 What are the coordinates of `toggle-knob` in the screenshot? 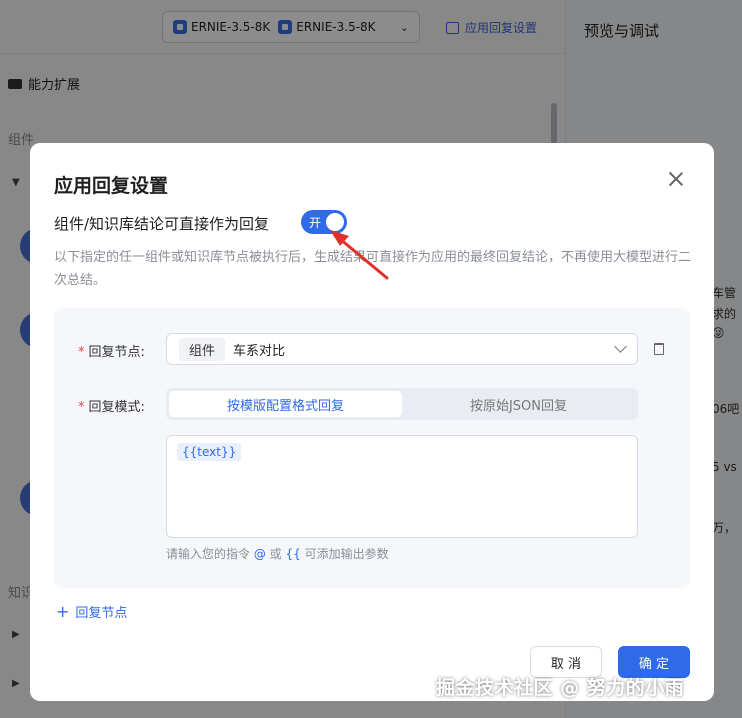 It's located at (335, 222).